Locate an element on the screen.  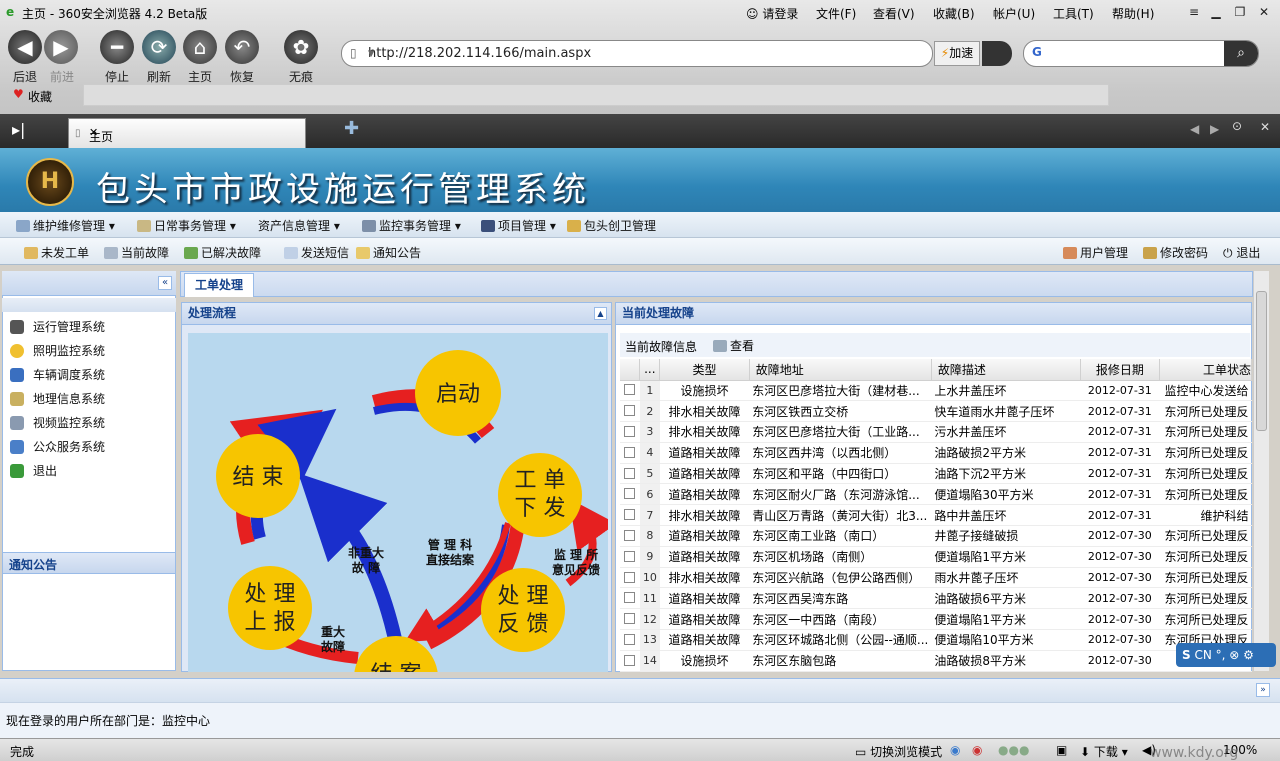
stop-button: ━ is located at coordinates (117, 47).